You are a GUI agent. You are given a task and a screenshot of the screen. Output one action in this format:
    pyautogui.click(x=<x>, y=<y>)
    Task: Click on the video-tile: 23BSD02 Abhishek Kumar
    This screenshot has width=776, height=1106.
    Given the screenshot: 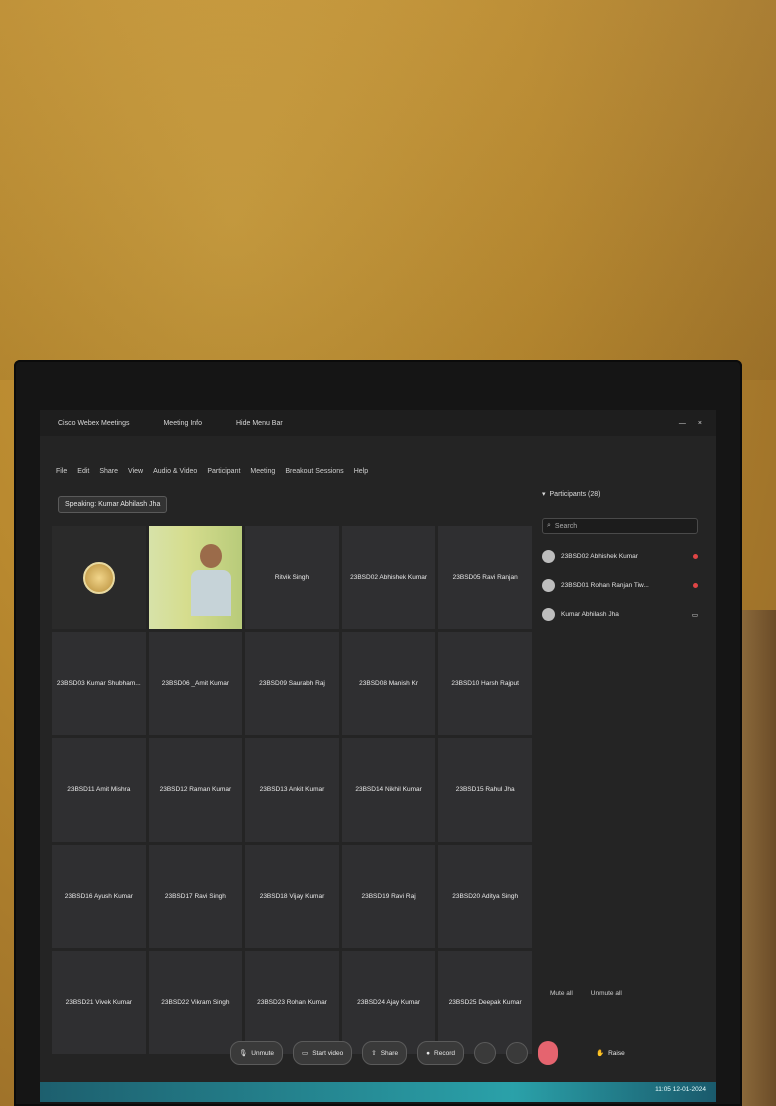 What is the action you would take?
    pyautogui.click(x=388, y=578)
    